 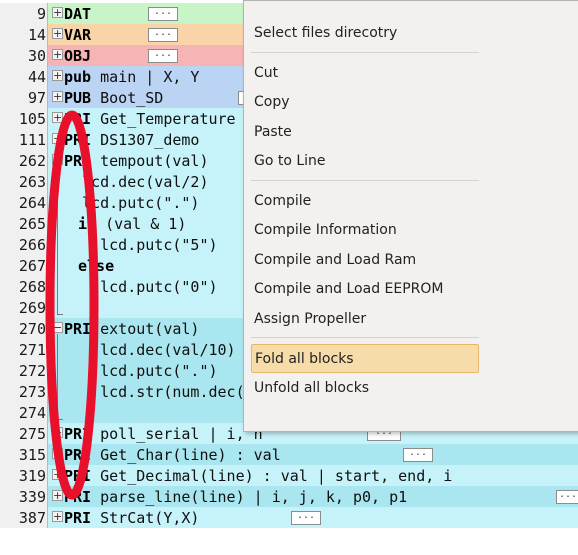 What do you see at coordinates (365, 33) in the screenshot?
I see `menu-item-select-files-direcotry: Select files direcotry` at bounding box center [365, 33].